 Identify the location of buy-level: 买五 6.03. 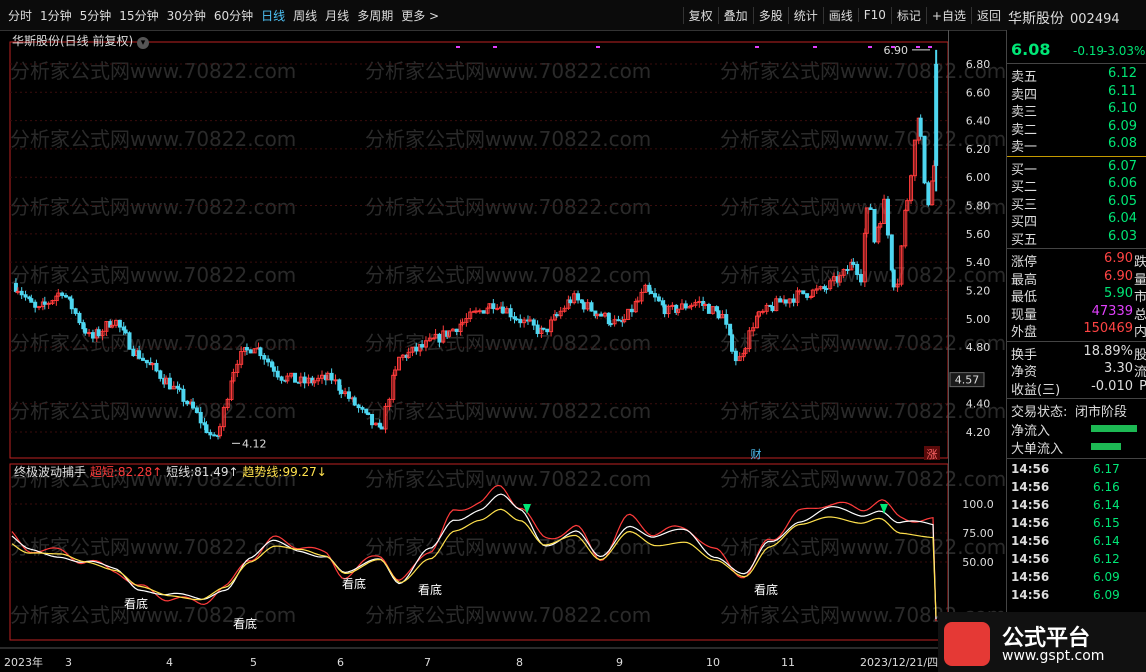
(1076, 238).